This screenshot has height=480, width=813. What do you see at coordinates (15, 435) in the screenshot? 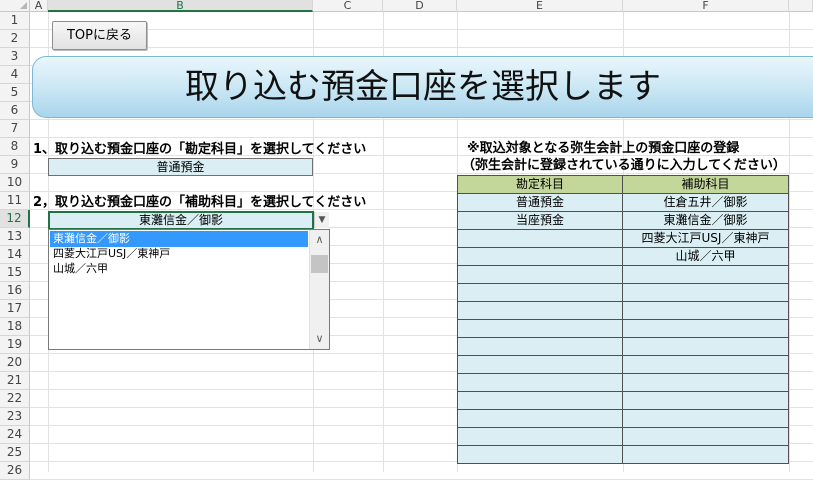
I see `row-header-24: 24` at bounding box center [15, 435].